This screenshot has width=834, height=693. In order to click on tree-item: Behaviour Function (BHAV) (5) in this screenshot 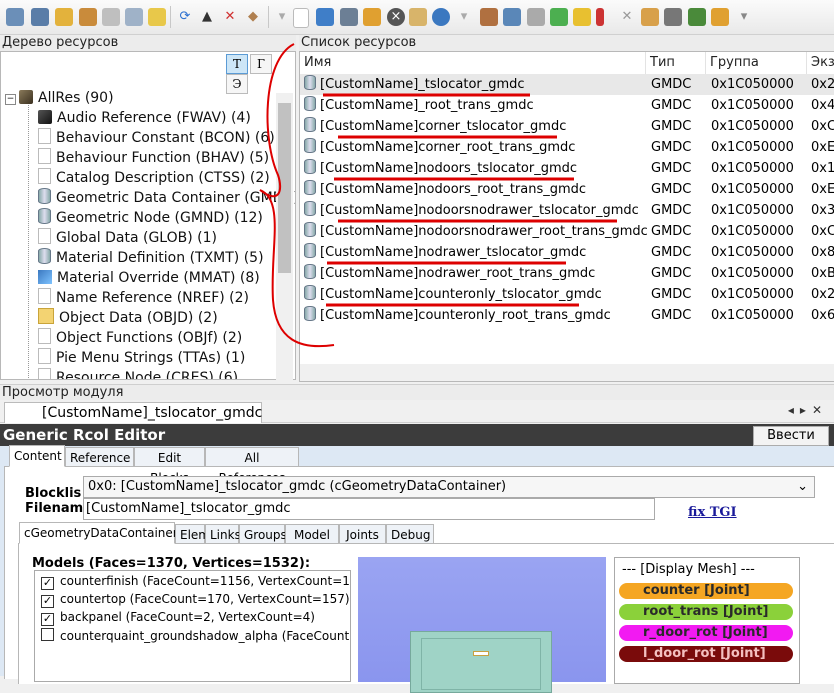, I will do `click(153, 158)`.